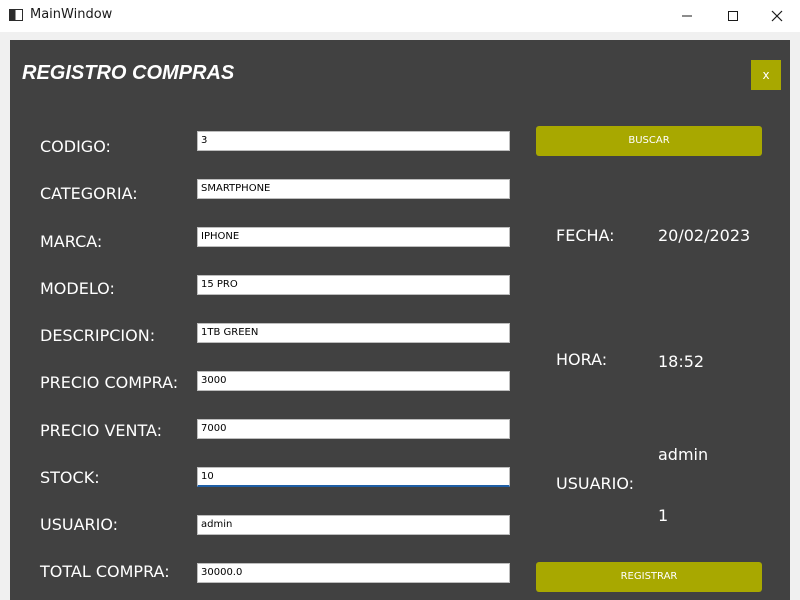 This screenshot has height=600, width=800. I want to click on minimize-button, so click(687, 16).